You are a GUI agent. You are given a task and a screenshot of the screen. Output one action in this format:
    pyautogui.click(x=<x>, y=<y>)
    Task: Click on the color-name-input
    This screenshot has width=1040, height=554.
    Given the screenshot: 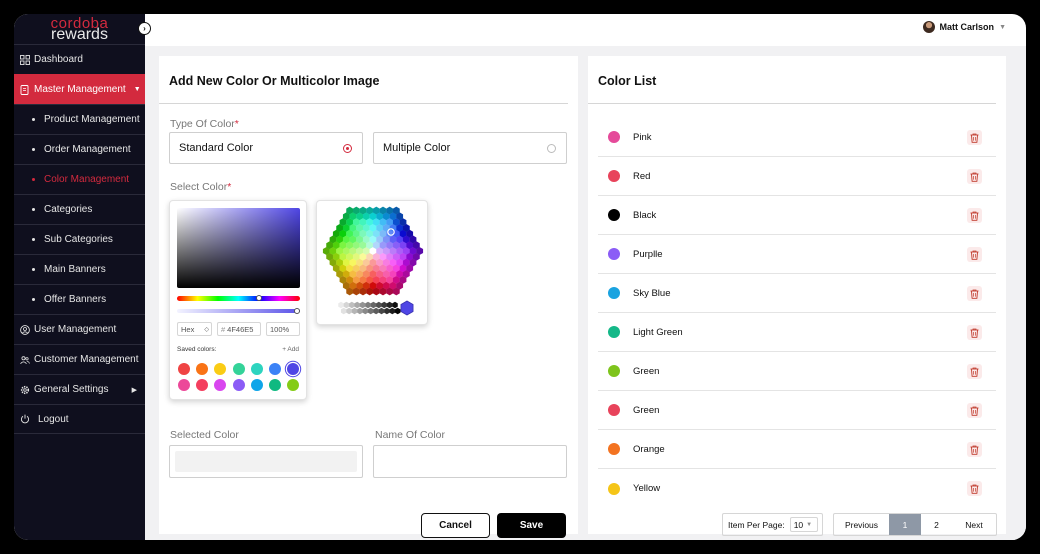 What is the action you would take?
    pyautogui.click(x=470, y=461)
    